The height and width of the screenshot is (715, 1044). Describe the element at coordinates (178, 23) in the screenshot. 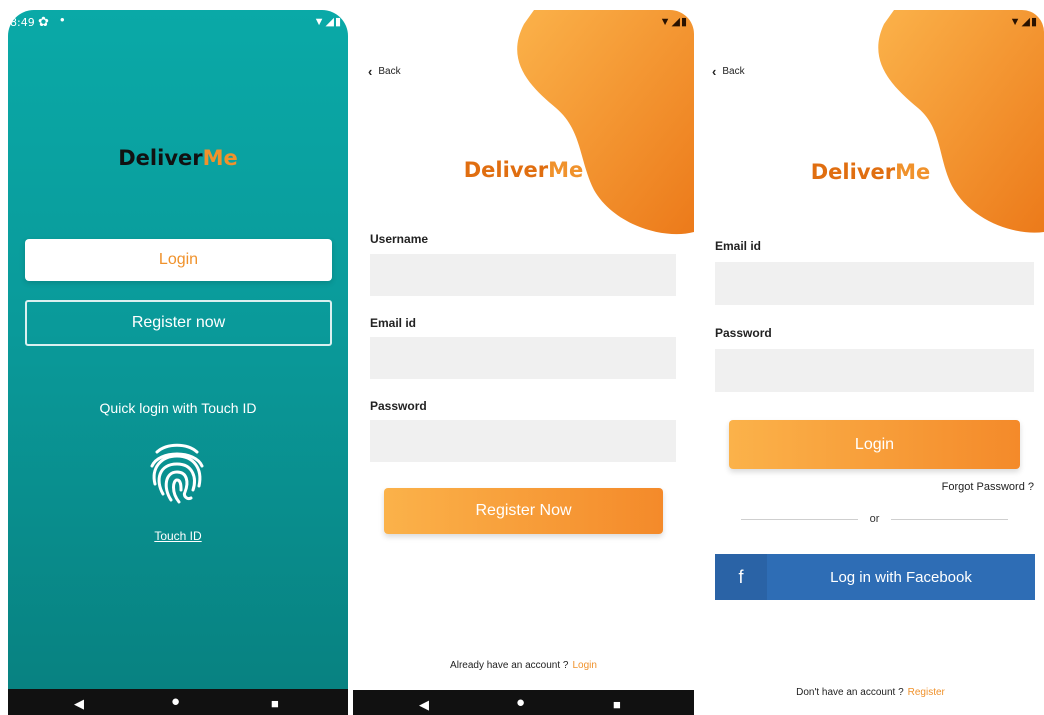

I see `status-bar: 8:49 ✿ • ▼◢▮` at that location.